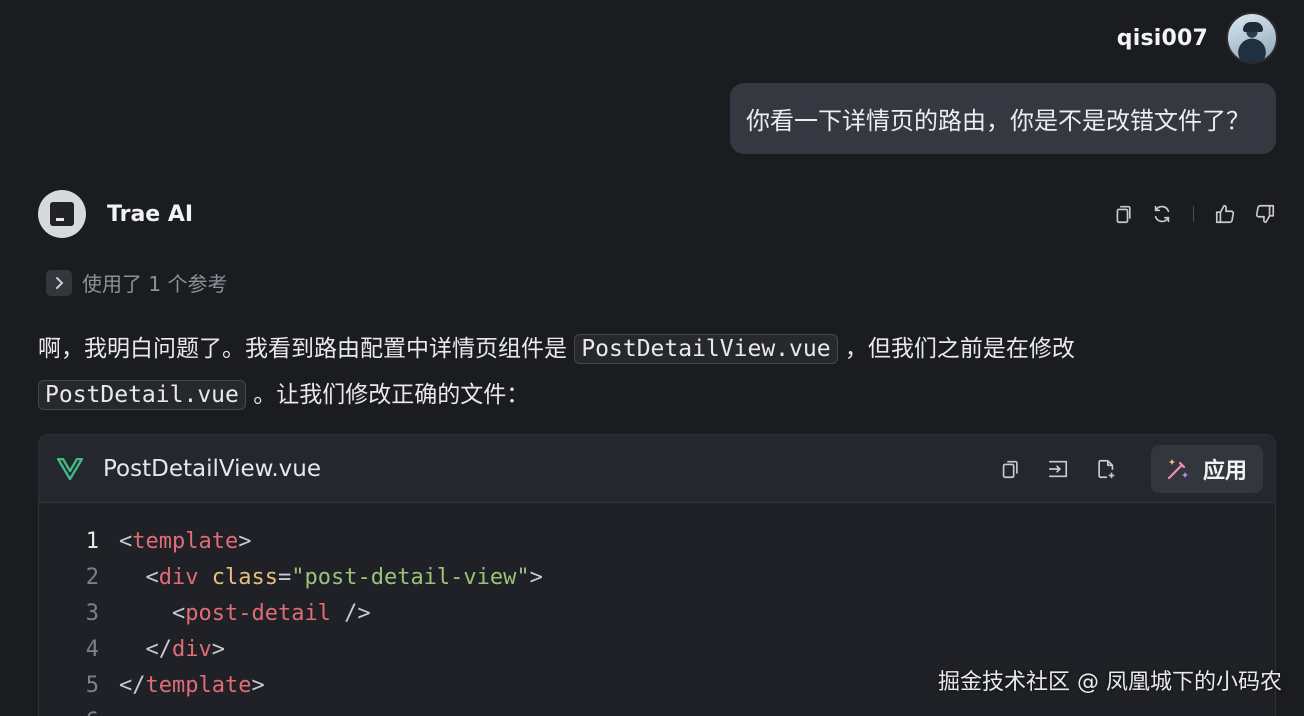 The width and height of the screenshot is (1304, 716). I want to click on code-line: 4 </div>, so click(657, 649).